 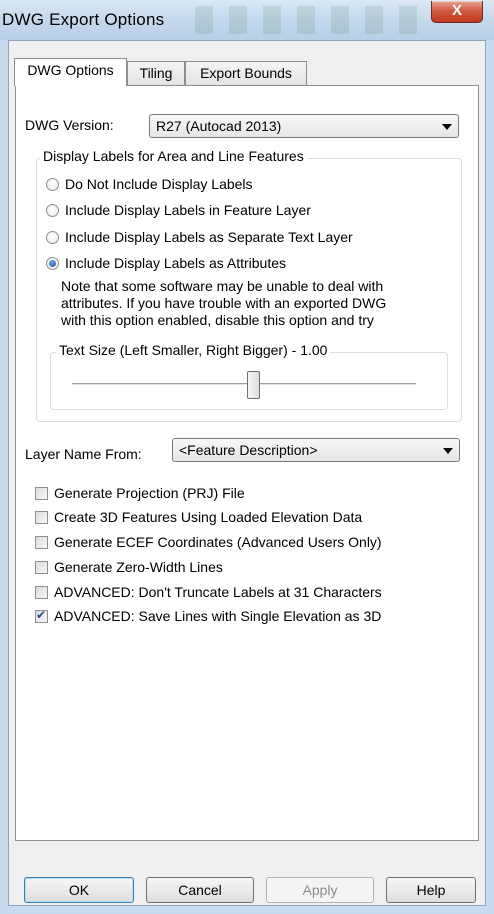 I want to click on radio-labels-as-attributes: Include Display Labels as Attributes, so click(x=166, y=263).